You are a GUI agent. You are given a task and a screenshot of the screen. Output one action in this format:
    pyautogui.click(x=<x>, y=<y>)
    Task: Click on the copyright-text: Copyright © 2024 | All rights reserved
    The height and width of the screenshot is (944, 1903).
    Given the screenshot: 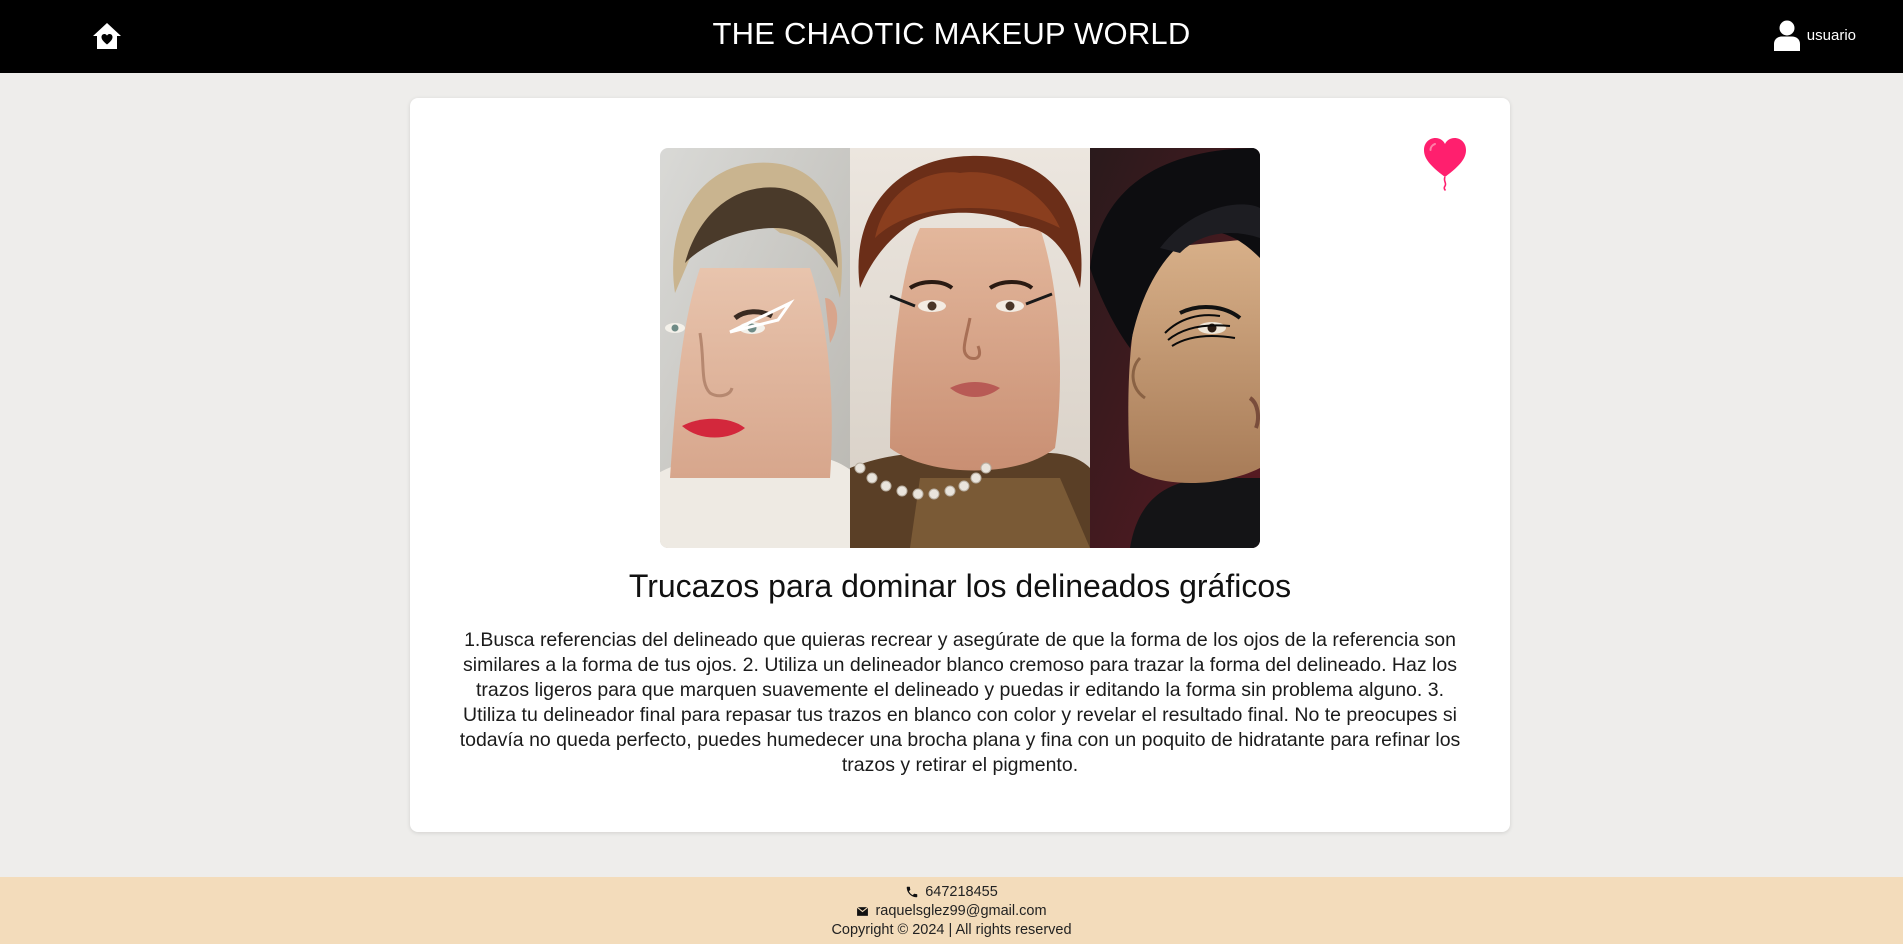 What is the action you would take?
    pyautogui.click(x=951, y=930)
    